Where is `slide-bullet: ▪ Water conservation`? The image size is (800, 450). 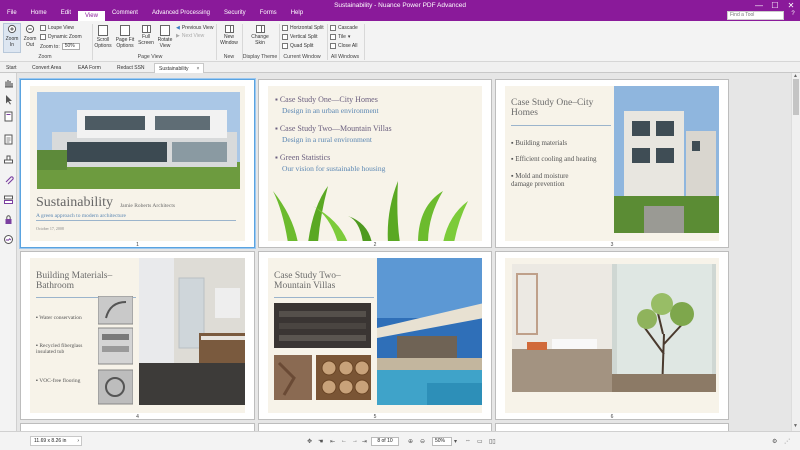 slide-bullet: ▪ Water conservation is located at coordinates (59, 318).